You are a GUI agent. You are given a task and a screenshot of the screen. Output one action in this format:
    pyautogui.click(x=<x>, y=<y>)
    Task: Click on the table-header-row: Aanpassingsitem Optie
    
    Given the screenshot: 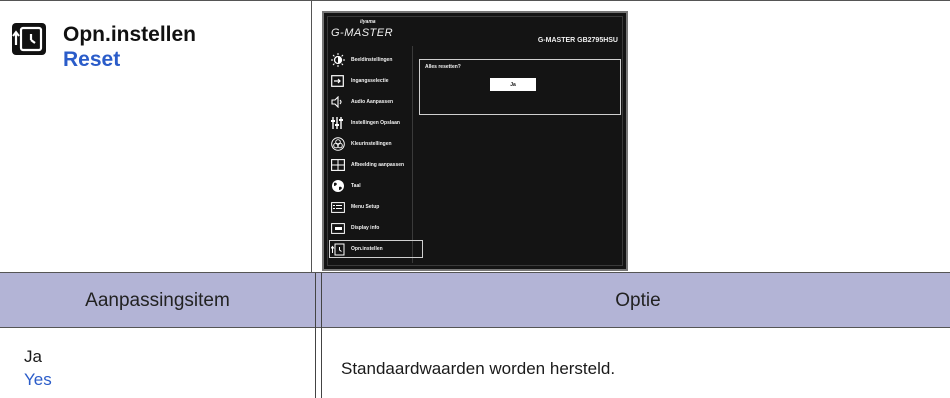 What is the action you would take?
    pyautogui.click(x=475, y=300)
    